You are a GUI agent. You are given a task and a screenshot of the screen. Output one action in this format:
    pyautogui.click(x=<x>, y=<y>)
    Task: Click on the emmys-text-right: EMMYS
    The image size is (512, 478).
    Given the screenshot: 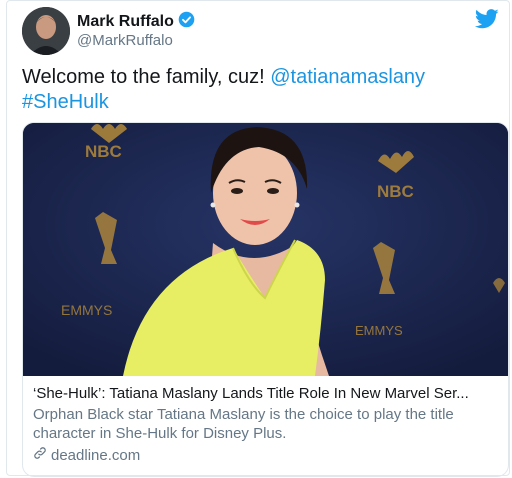 What is the action you would take?
    pyautogui.click(x=379, y=330)
    